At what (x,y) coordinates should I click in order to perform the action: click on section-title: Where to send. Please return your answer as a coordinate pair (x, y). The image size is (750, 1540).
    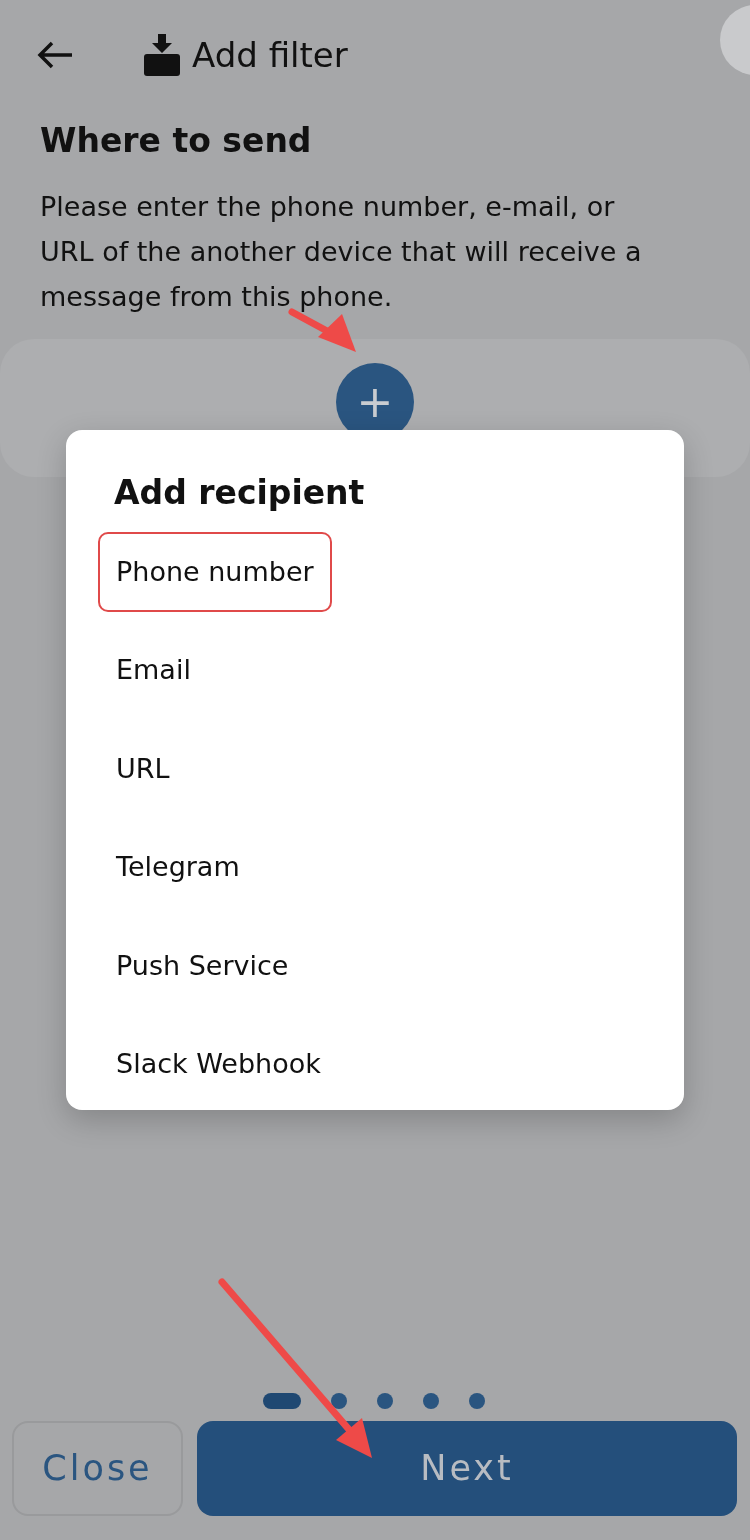
    Looking at the image, I should click on (176, 141).